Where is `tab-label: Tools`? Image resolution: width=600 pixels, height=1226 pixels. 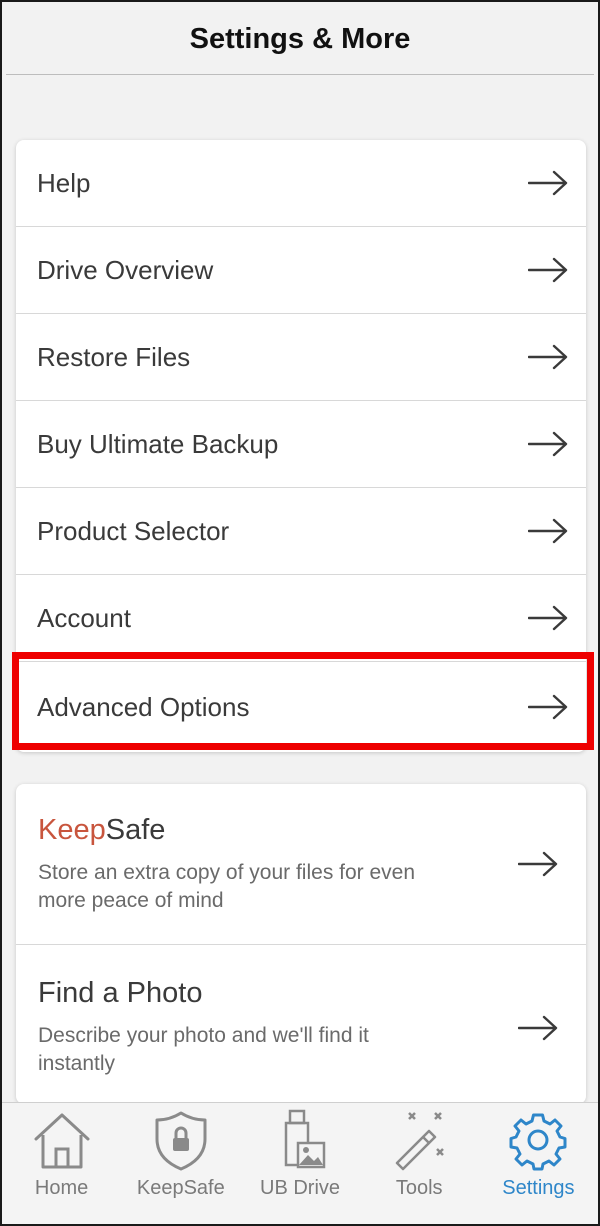 tab-label: Tools is located at coordinates (419, 1188).